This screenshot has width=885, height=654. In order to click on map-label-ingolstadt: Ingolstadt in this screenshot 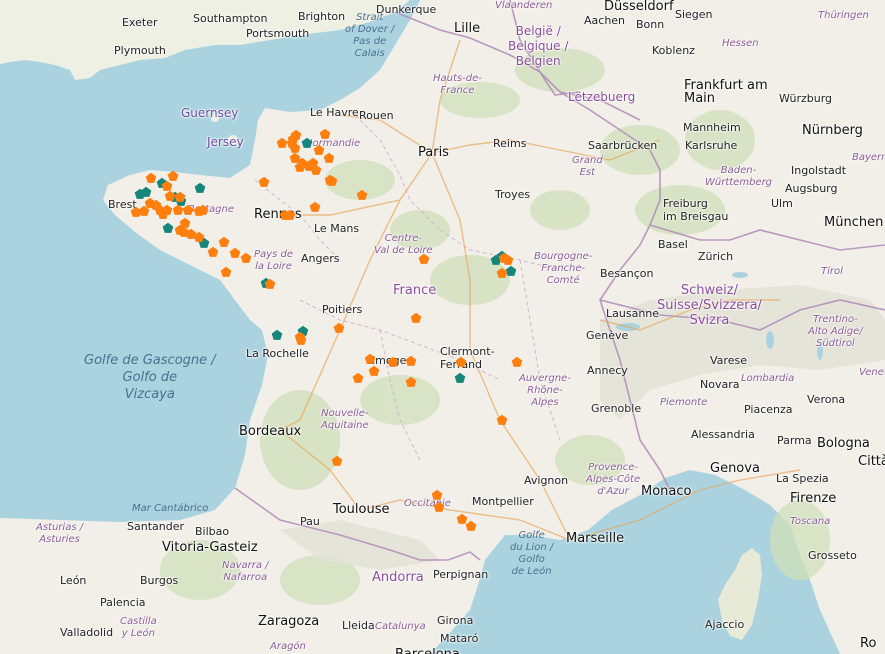, I will do `click(819, 170)`.